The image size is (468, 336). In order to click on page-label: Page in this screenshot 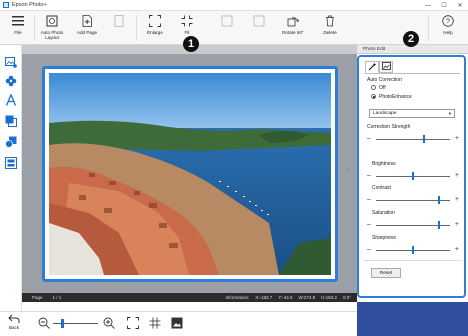, I will do `click(37, 297)`.